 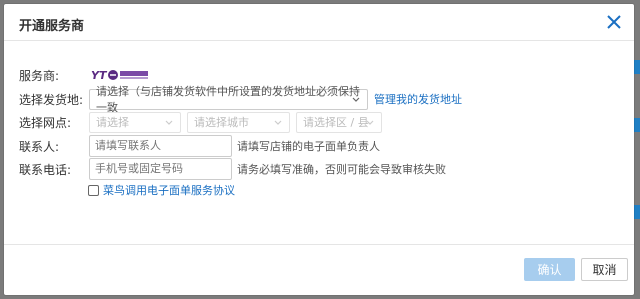 I want to click on close-icon, so click(x=614, y=22).